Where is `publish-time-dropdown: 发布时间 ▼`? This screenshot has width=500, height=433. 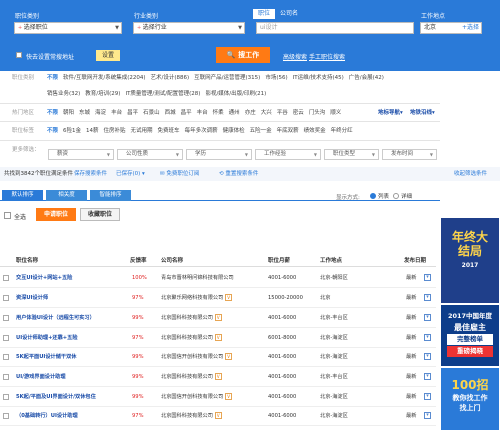
publish-time-dropdown: 发布时间 ▼ is located at coordinates (409, 154).